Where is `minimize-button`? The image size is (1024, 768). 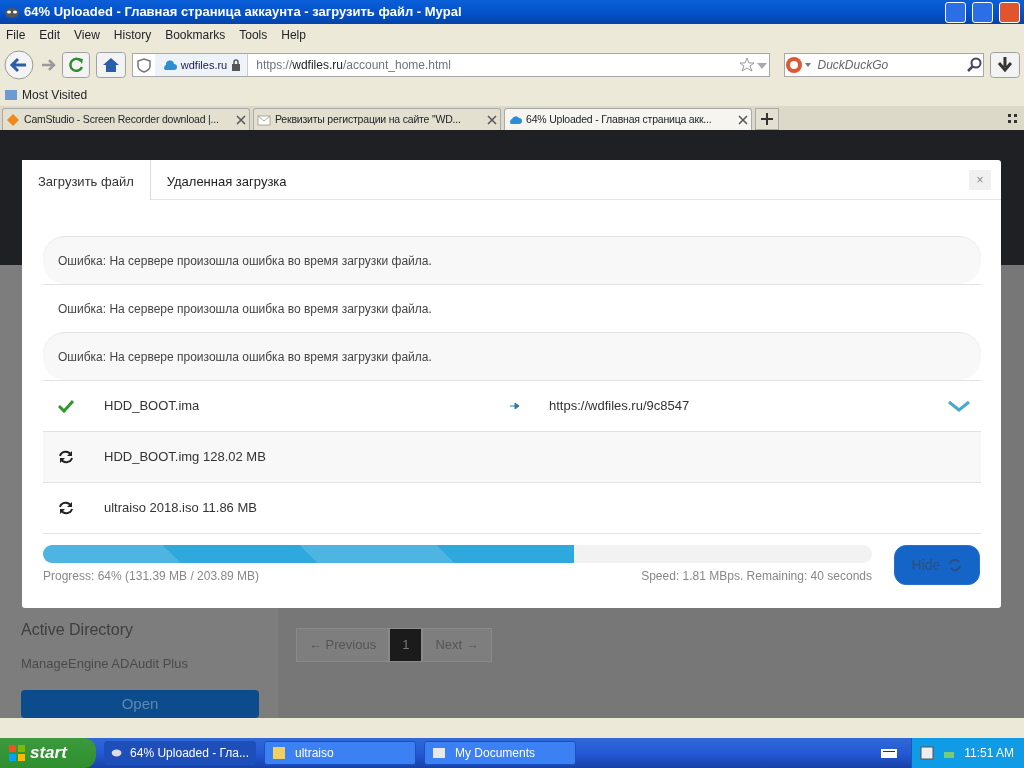
minimize-button is located at coordinates (955, 12).